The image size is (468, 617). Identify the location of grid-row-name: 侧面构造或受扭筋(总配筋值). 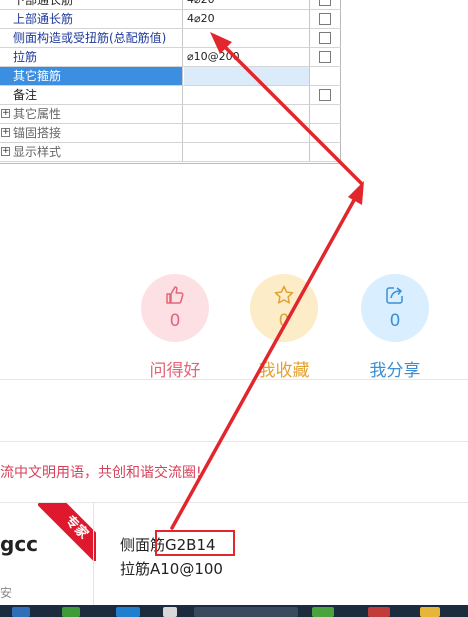
(91, 38).